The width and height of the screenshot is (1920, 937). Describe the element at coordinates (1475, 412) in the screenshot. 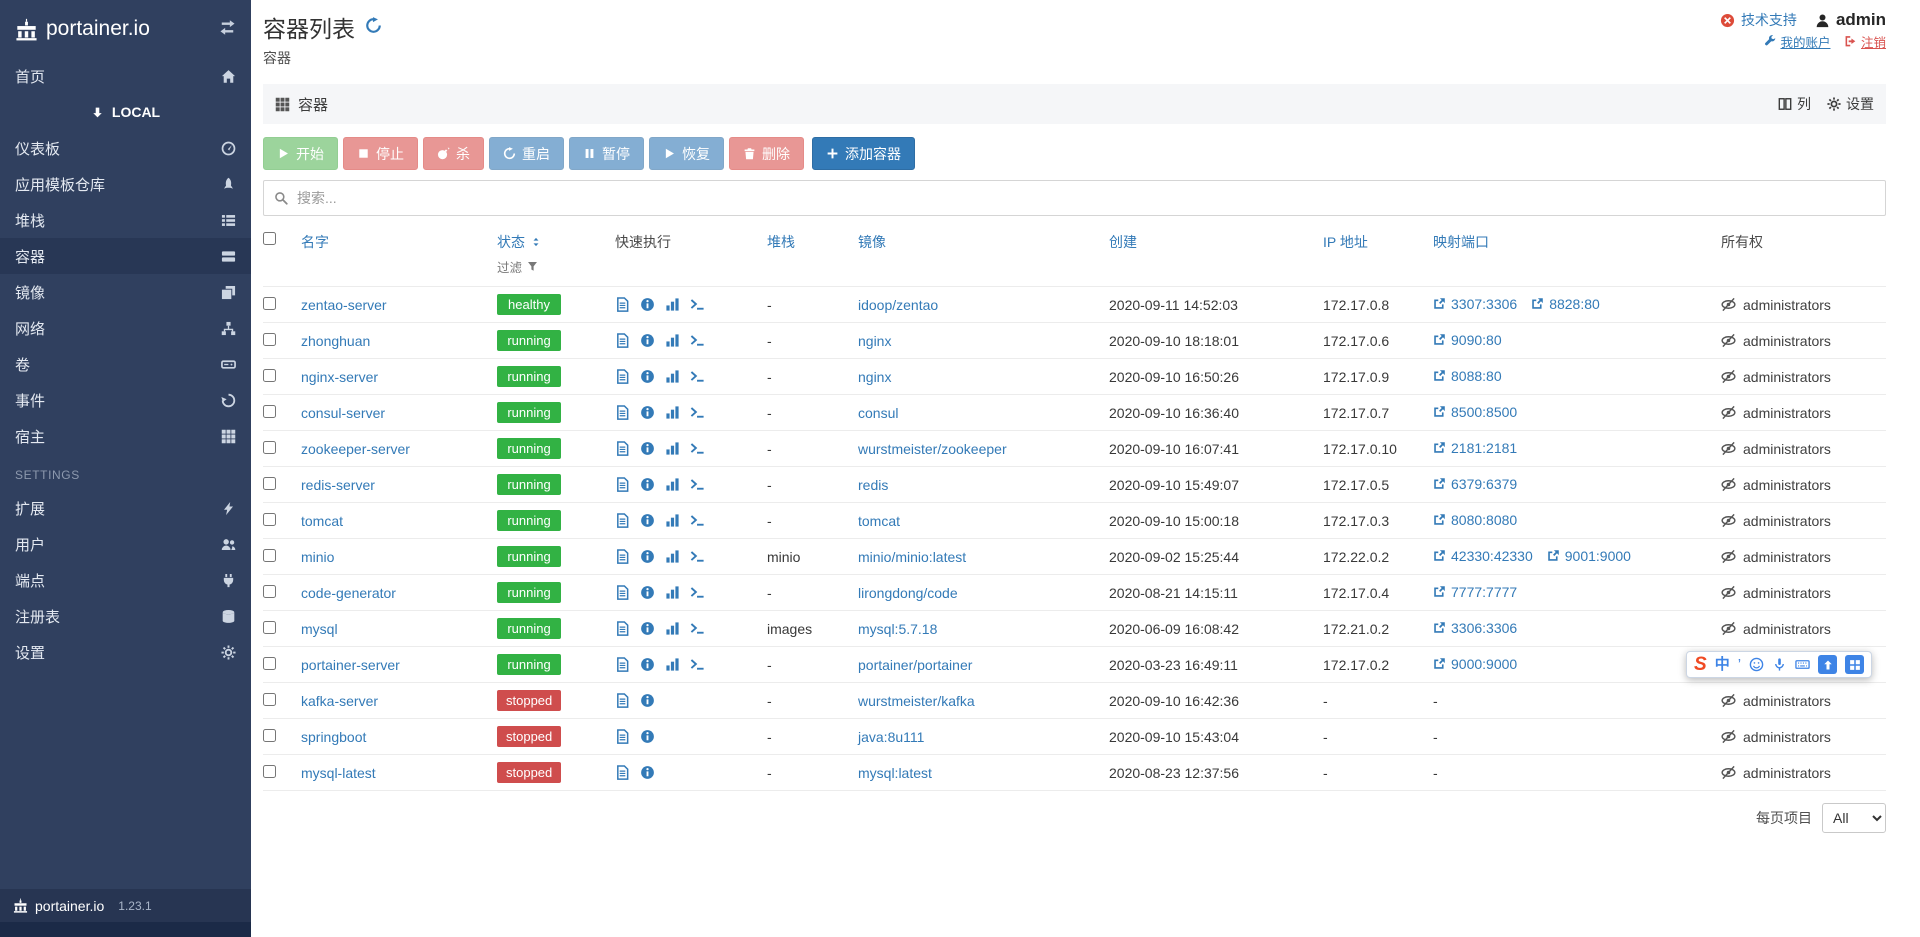

I see `published-port-link: 8500:8500` at that location.